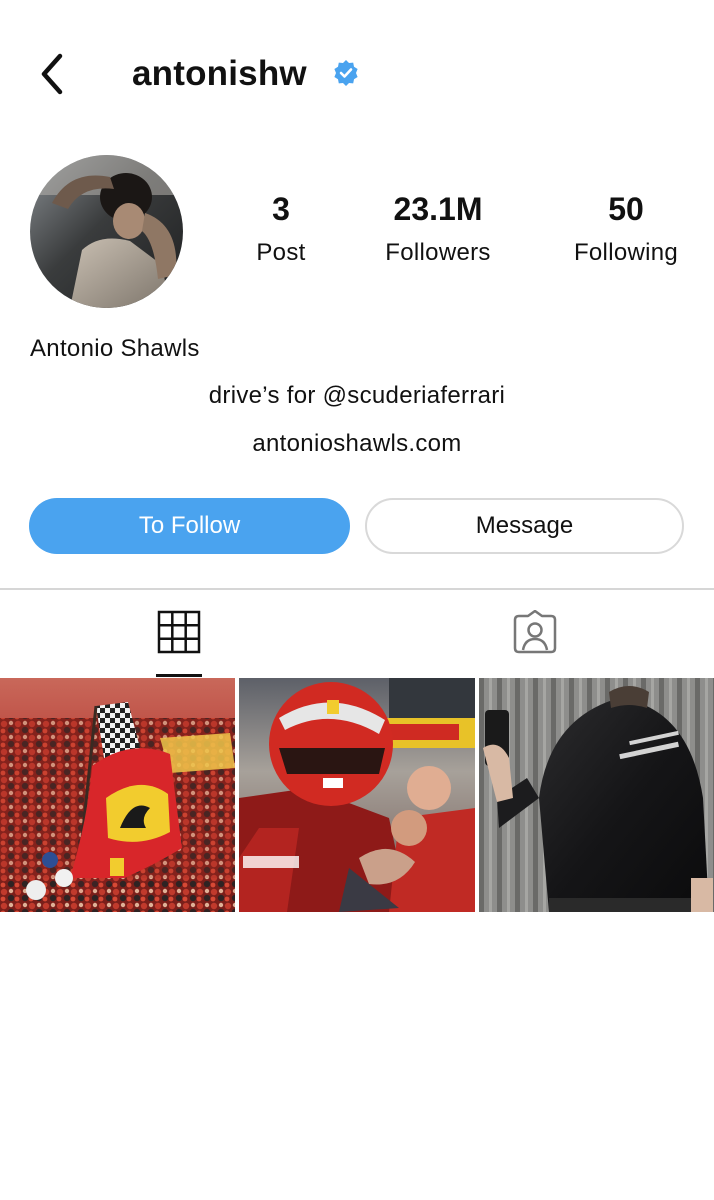  I want to click on section-divider, so click(357, 589).